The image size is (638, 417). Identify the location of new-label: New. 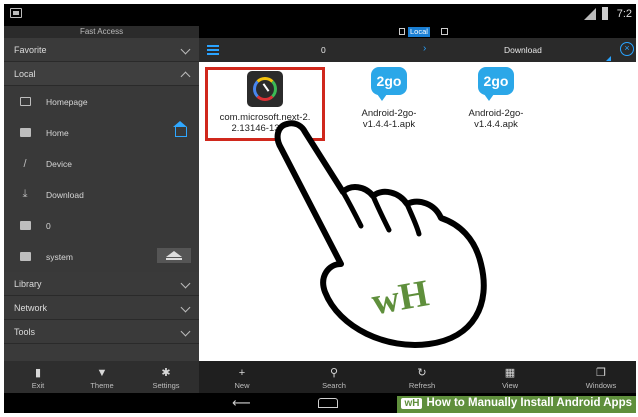
(242, 385).